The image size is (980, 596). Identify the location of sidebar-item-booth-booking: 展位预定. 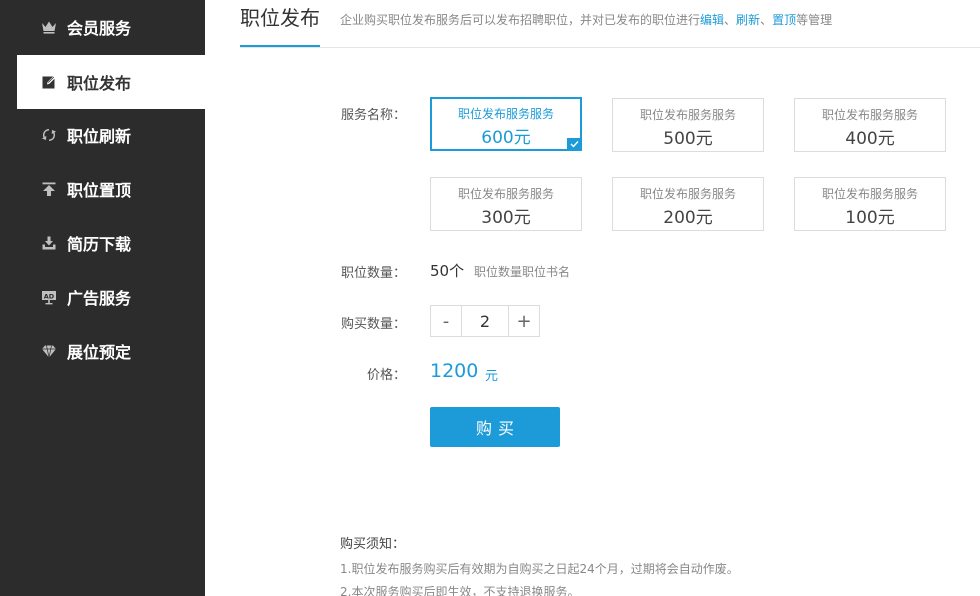
(102, 351).